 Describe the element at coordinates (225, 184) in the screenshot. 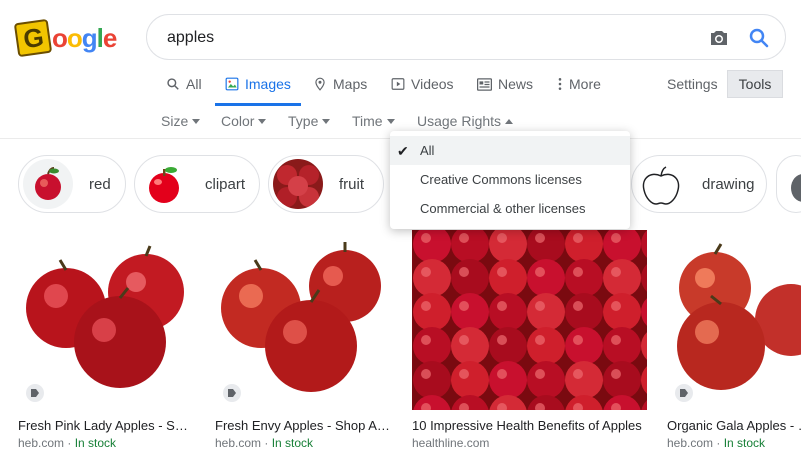

I see `chip-clipart-label: clipart` at that location.